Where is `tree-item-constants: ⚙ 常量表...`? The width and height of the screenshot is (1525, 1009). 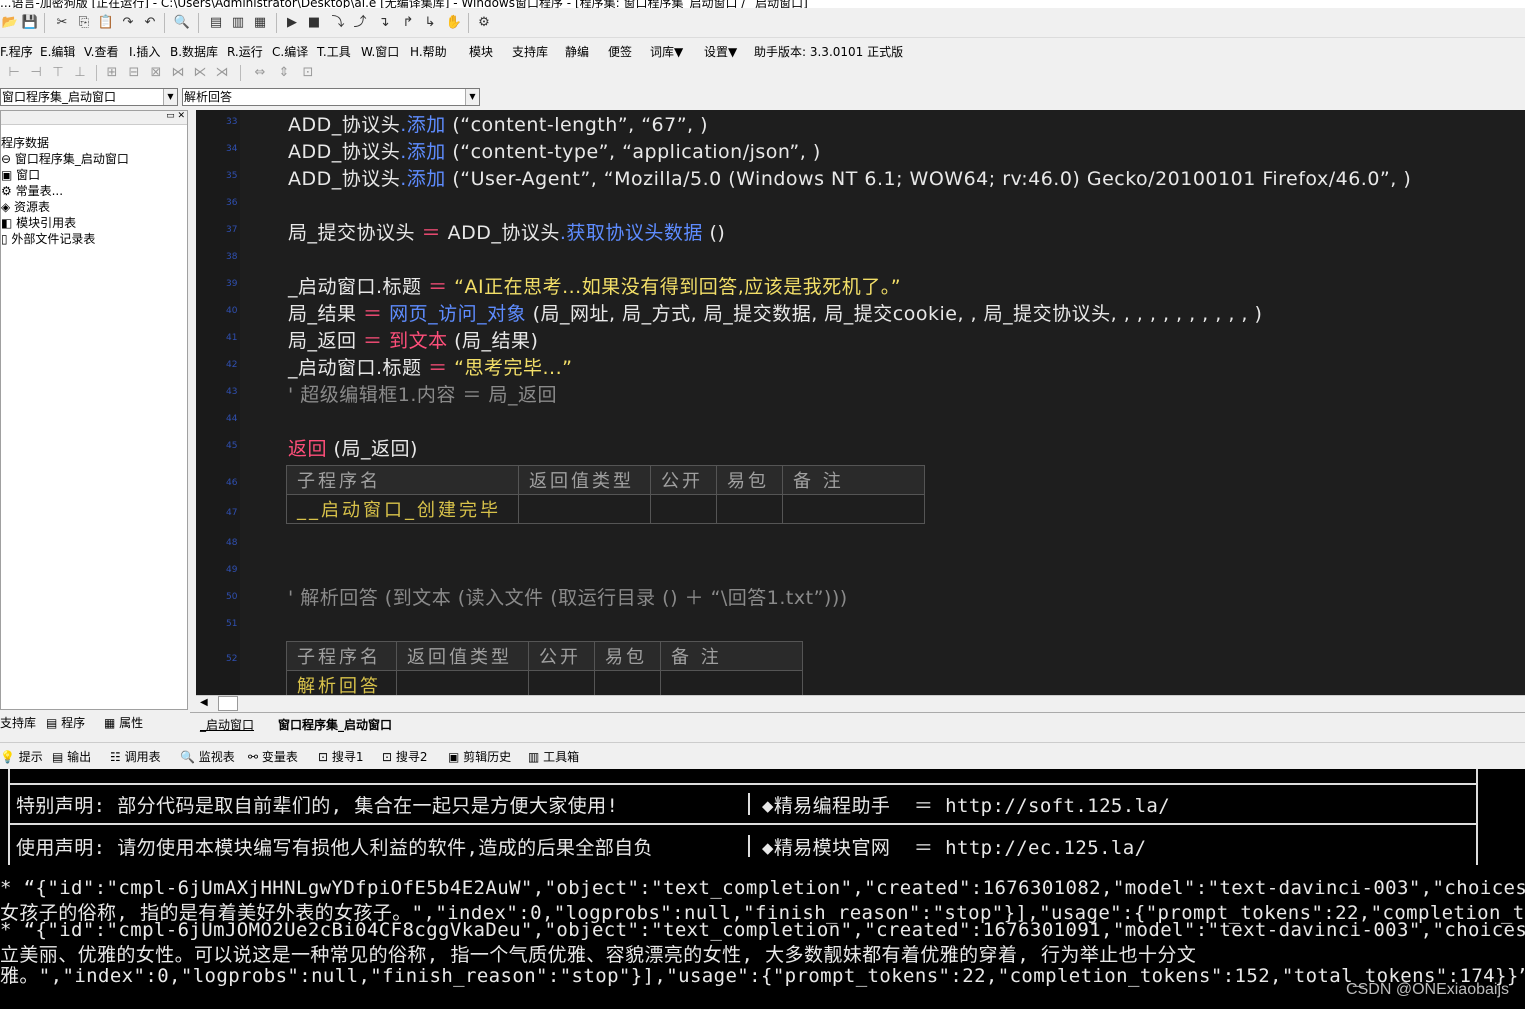 tree-item-constants: ⚙ 常量表... is located at coordinates (65, 191).